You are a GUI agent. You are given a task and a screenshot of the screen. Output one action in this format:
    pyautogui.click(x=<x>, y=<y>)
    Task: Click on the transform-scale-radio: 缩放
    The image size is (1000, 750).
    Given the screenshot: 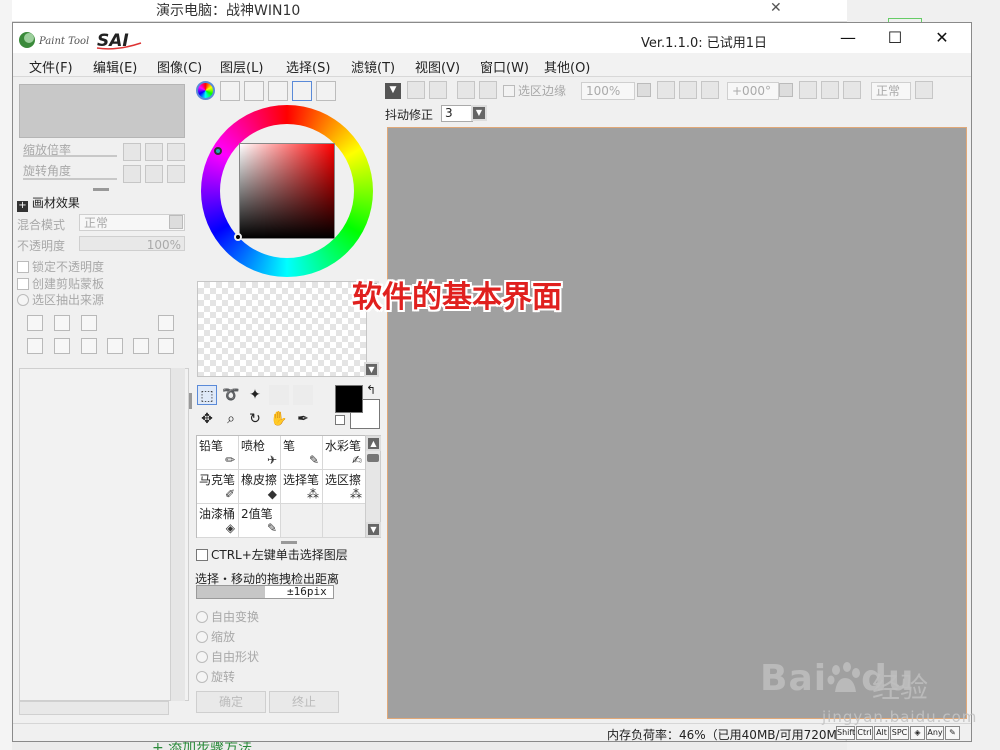 What is the action you would take?
    pyautogui.click(x=215, y=636)
    